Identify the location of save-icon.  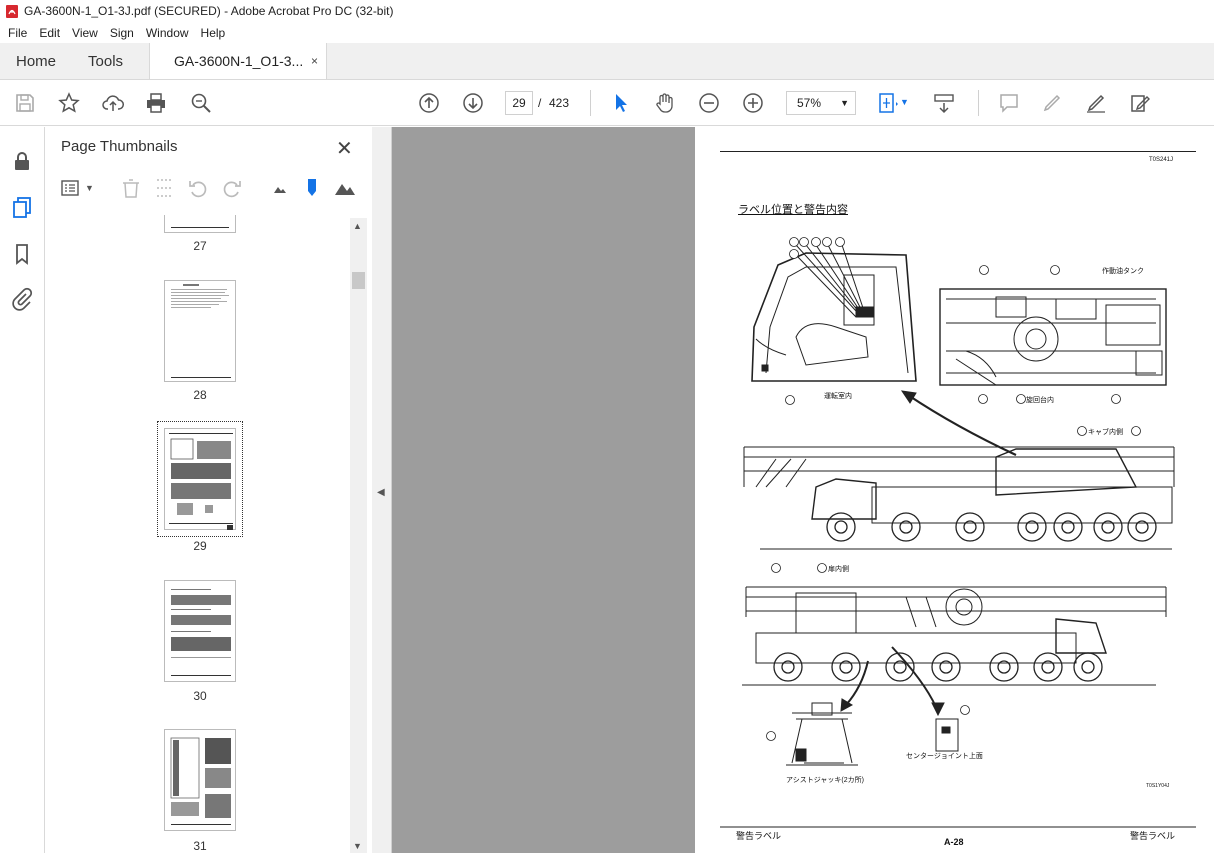
(25, 103).